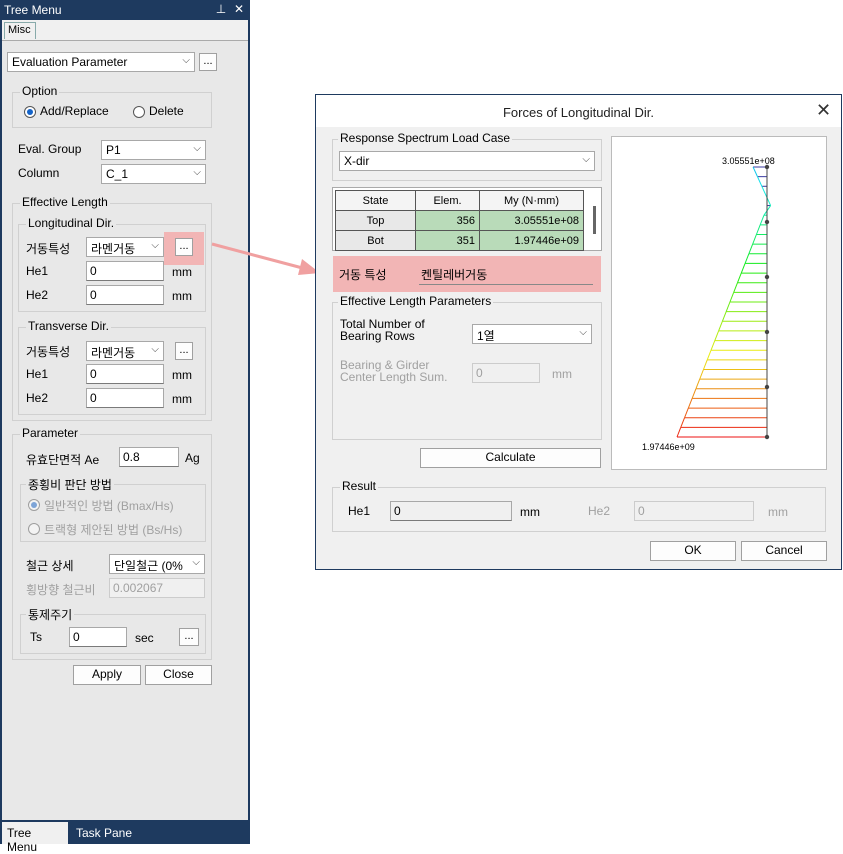 The image size is (843, 854). What do you see at coordinates (486, 336) in the screenshot?
I see `rows-value: 1열` at bounding box center [486, 336].